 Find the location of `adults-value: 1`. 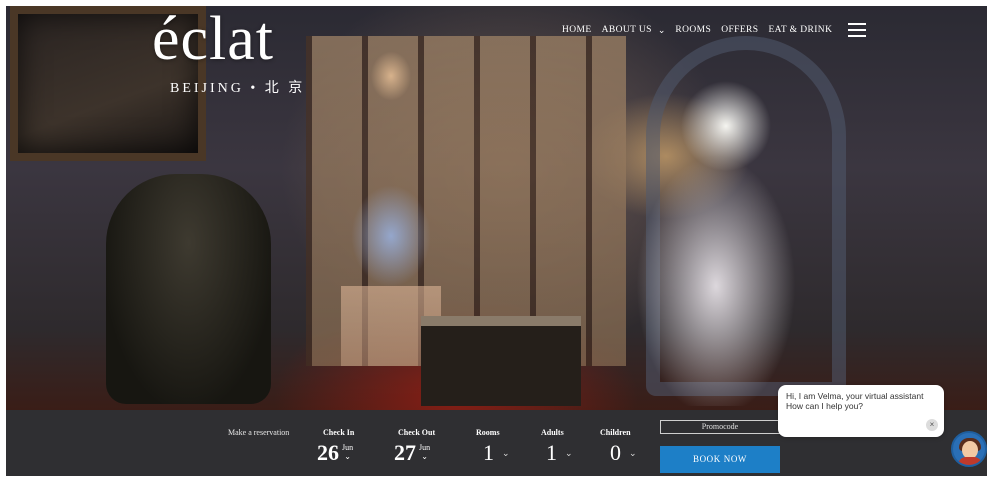

adults-value: 1 is located at coordinates (551, 452).